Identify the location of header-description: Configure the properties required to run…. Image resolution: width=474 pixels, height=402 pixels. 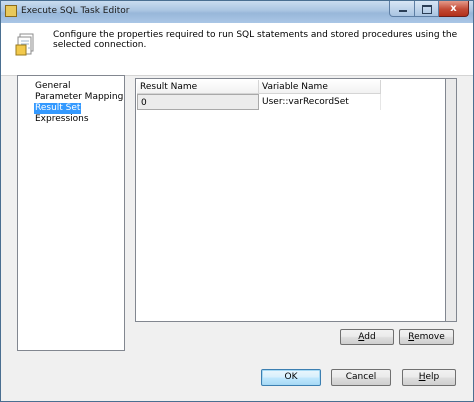
(255, 40).